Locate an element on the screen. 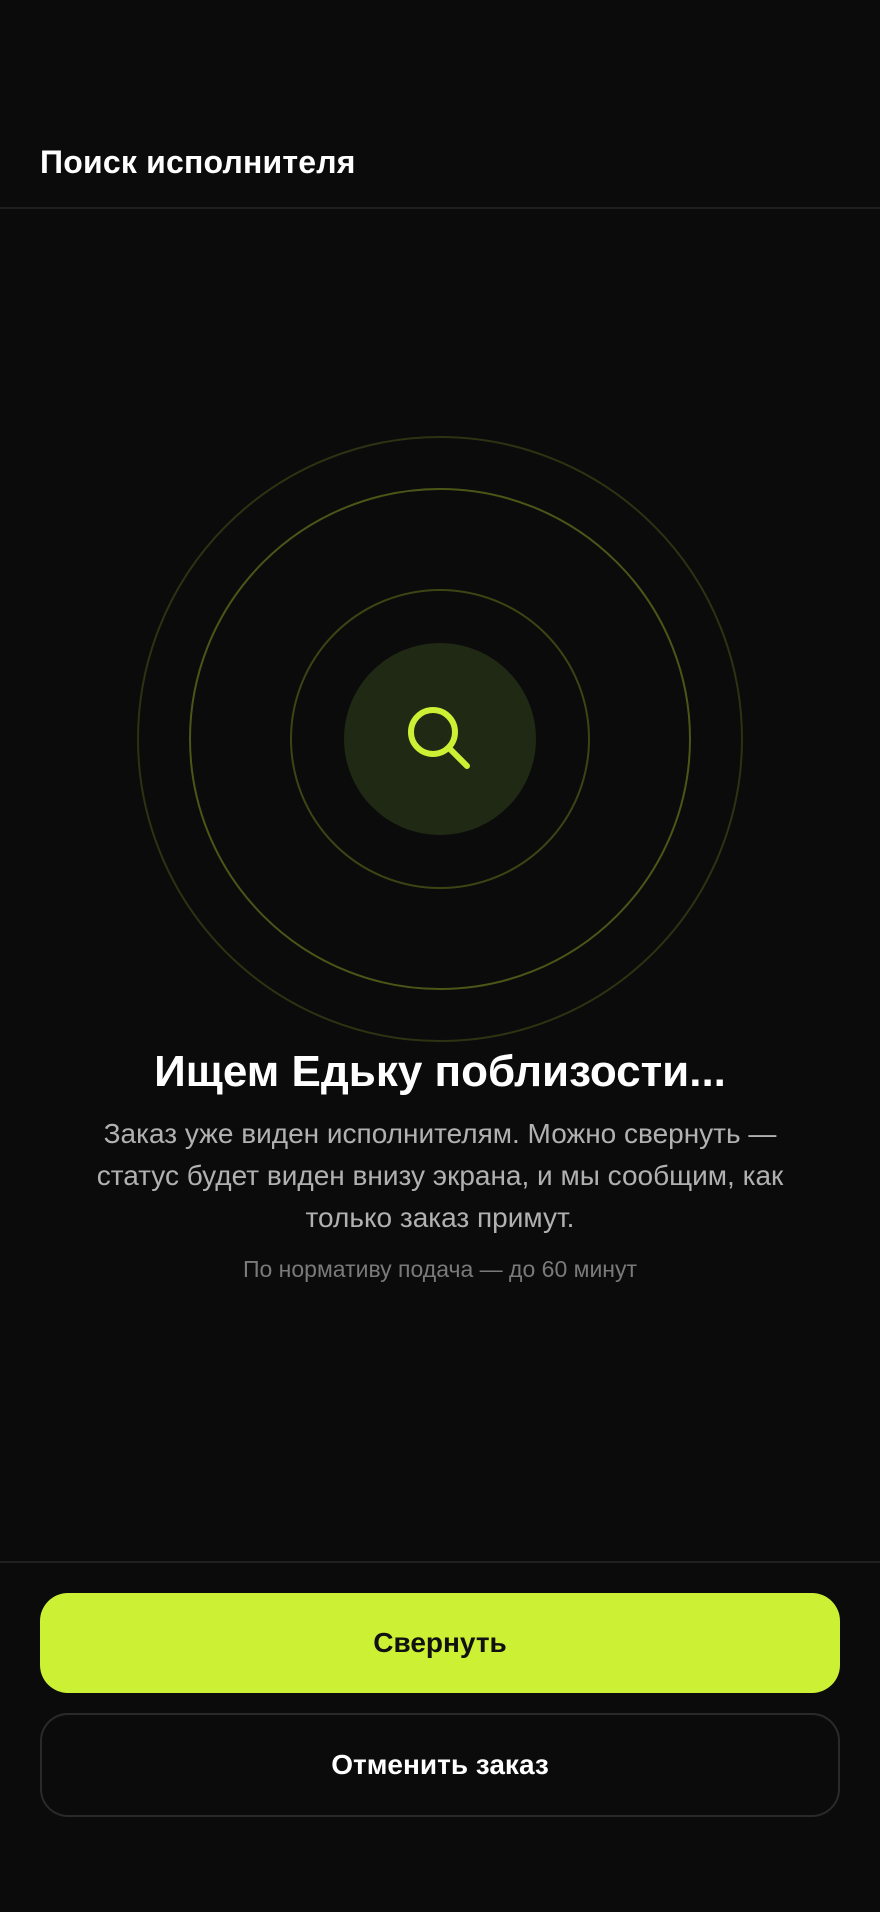  collapse-button: Свернуть is located at coordinates (440, 1643).